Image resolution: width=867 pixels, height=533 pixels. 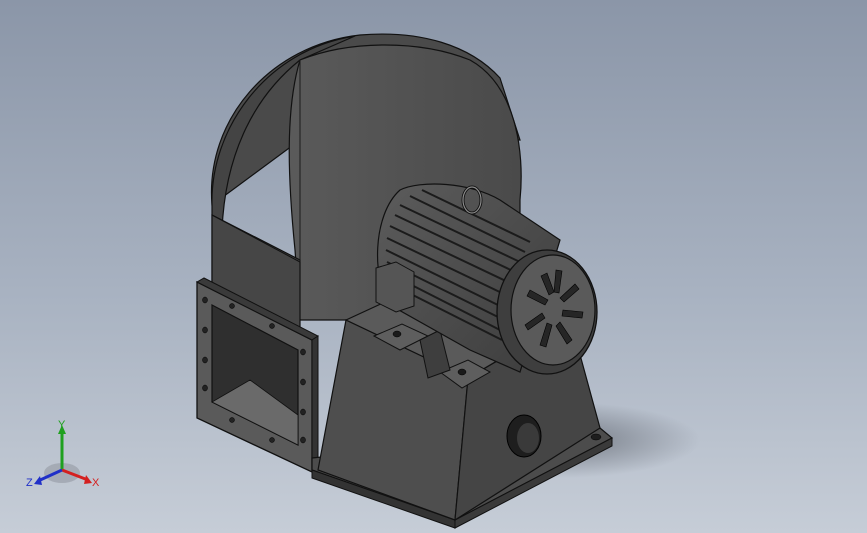 I want to click on triad-x-label: X, so click(x=96, y=483).